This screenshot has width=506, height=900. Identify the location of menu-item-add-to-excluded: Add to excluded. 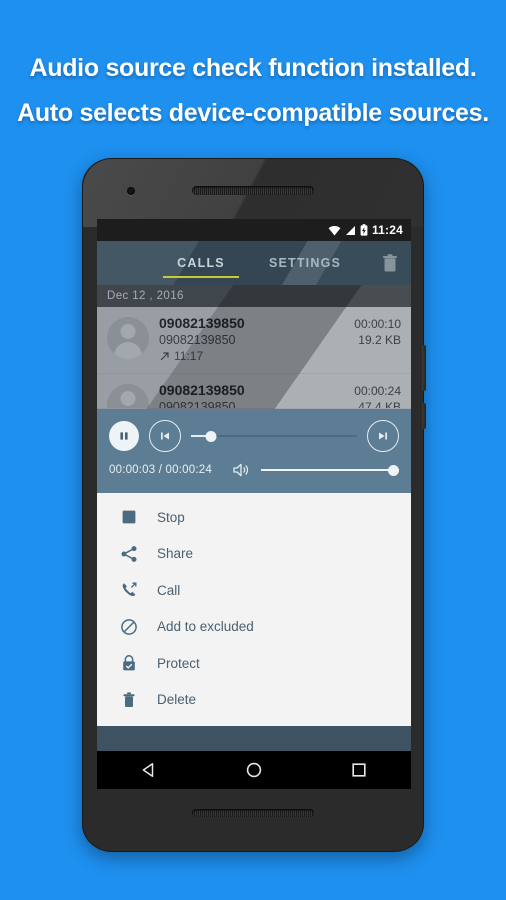
(254, 627).